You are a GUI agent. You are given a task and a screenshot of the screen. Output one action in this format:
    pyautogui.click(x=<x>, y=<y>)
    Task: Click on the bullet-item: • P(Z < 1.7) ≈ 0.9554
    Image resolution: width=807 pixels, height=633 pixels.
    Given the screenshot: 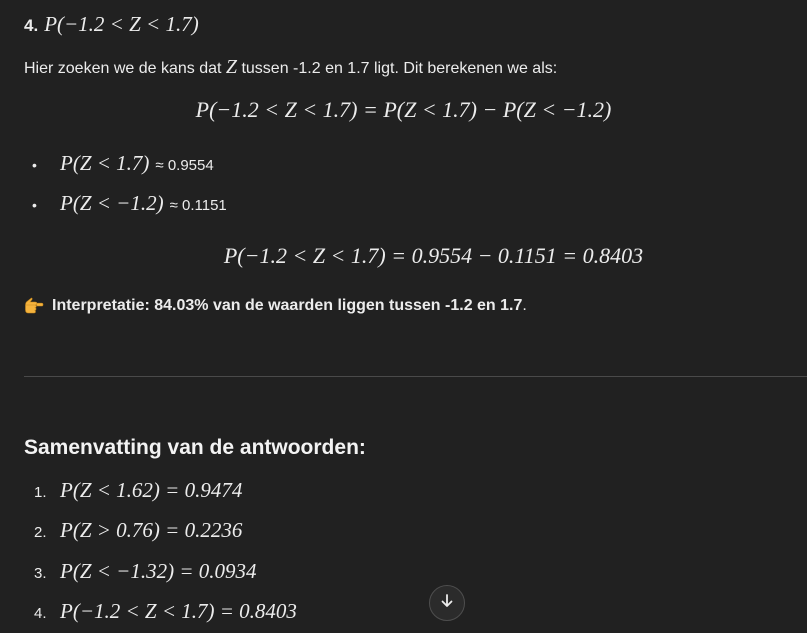 What is the action you would take?
    pyautogui.click(x=123, y=163)
    